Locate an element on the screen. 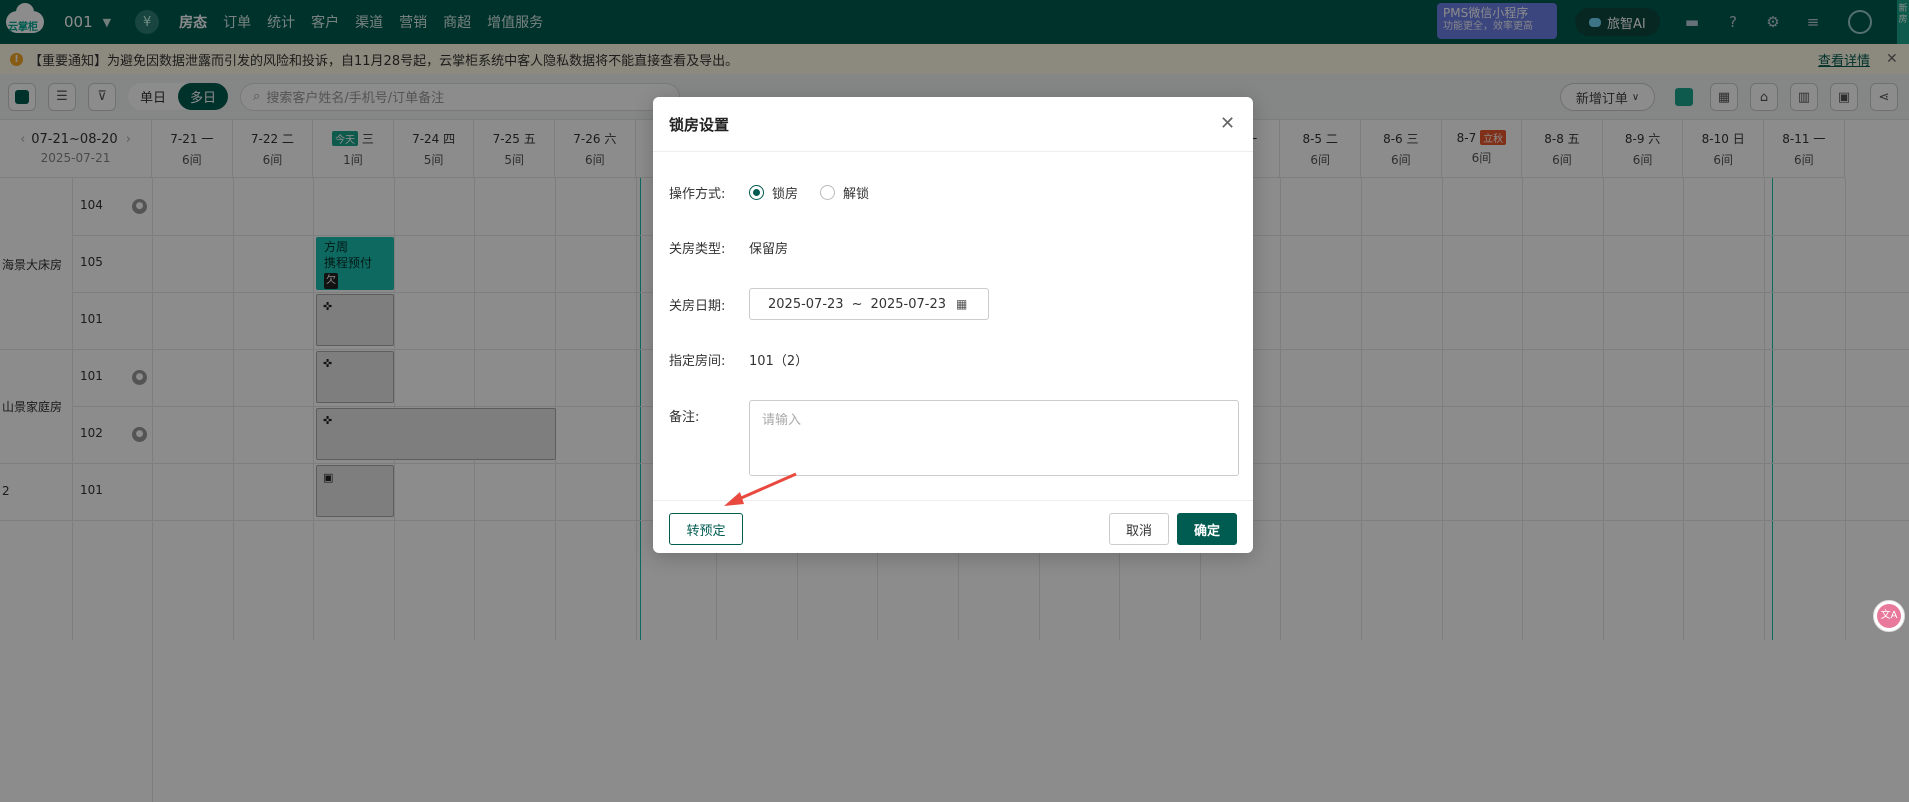  close-date-row: 关房日期: 2025-07-23 ~ 2025-07-23 ▦ is located at coordinates (829, 304).